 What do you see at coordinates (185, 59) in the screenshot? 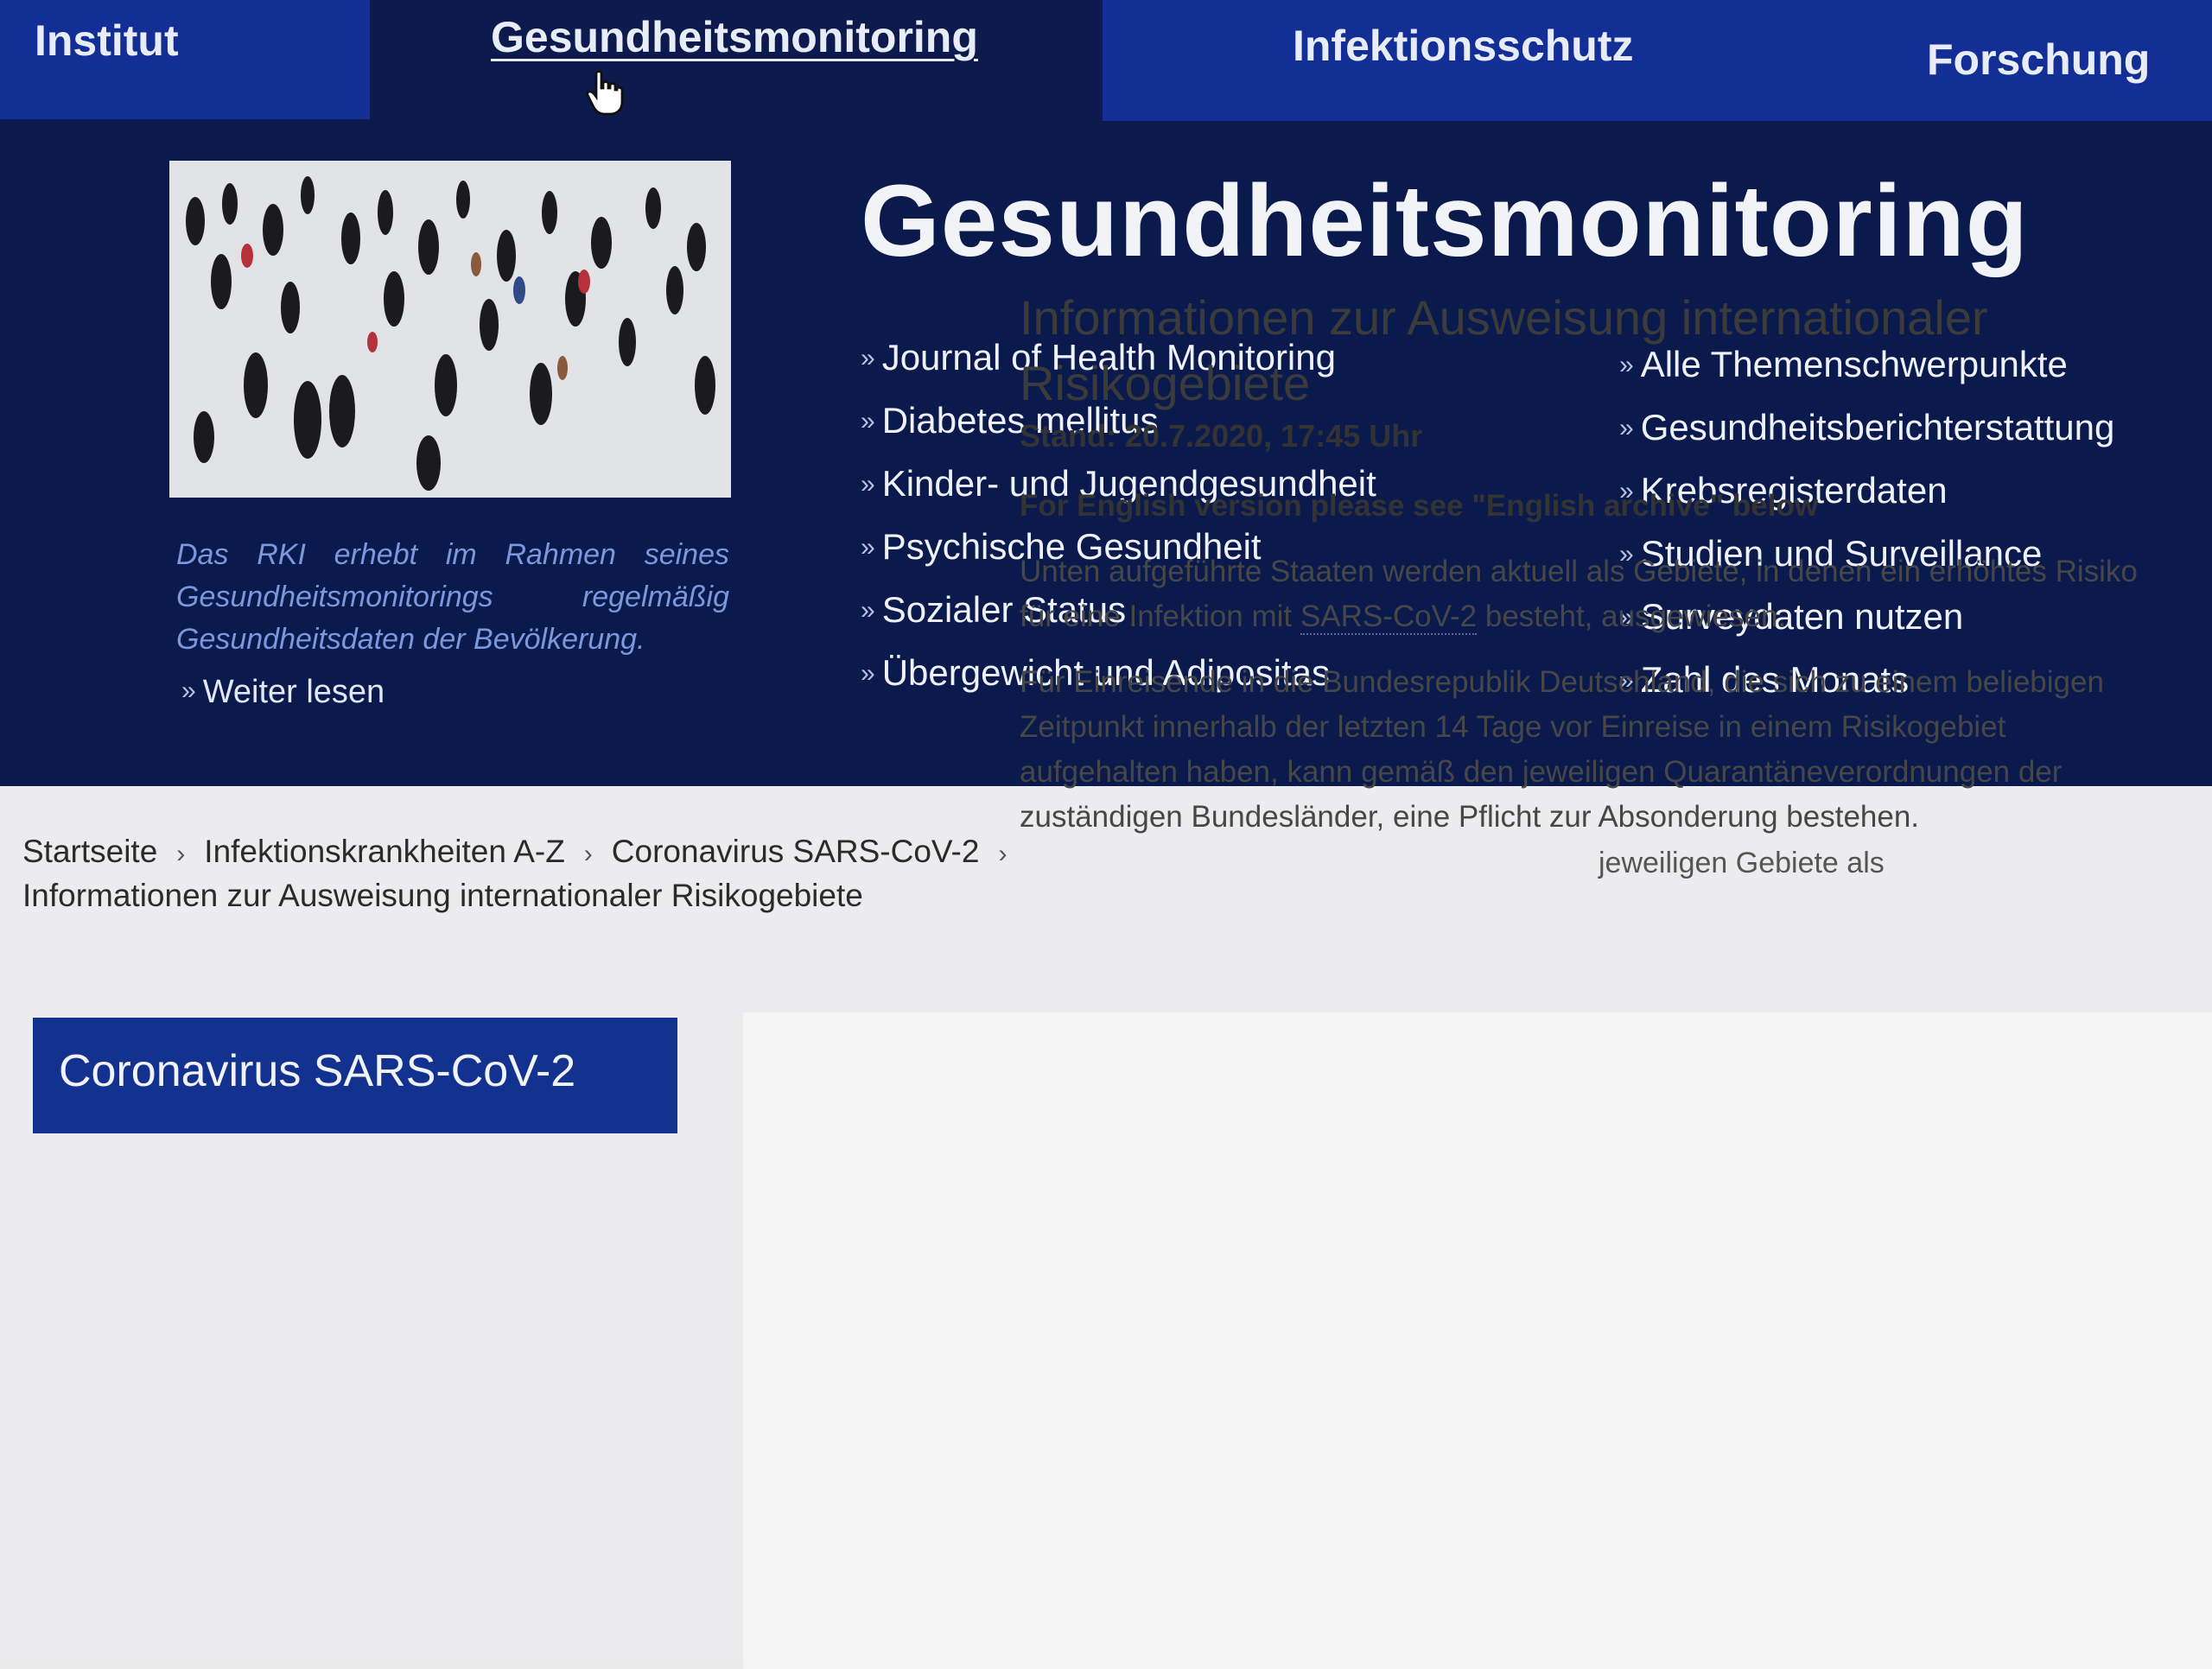
I see `nav-item-institut: Institut` at bounding box center [185, 59].